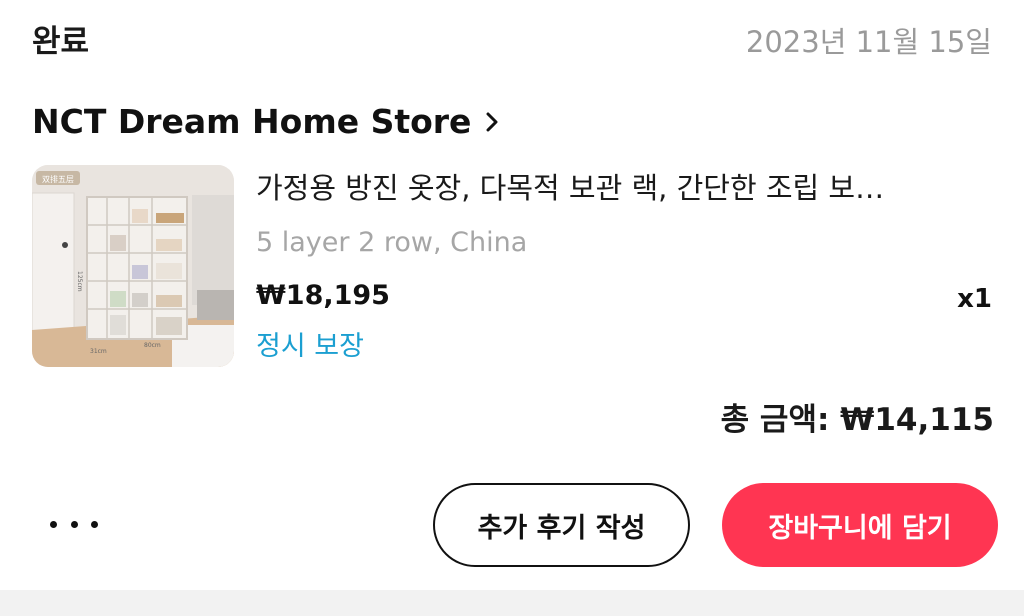 Image resolution: width=1024 pixels, height=616 pixels. What do you see at coordinates (61, 42) in the screenshot?
I see `order-status: 완료` at bounding box center [61, 42].